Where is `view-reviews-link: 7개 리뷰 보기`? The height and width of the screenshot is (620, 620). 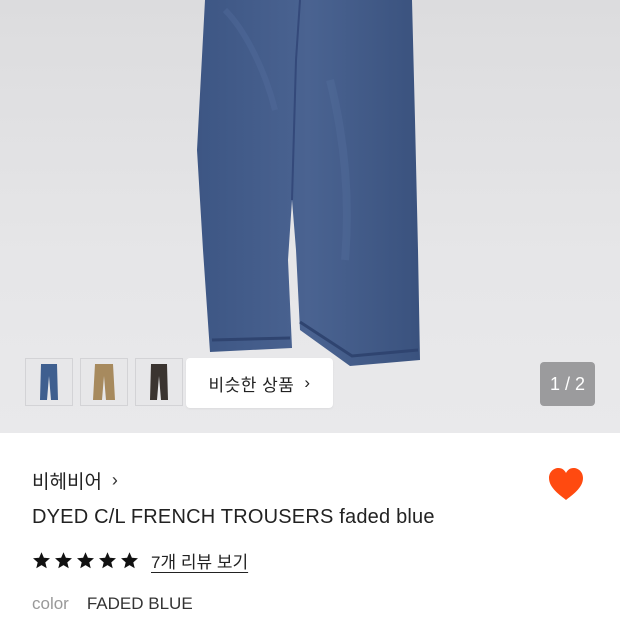
view-reviews-link: 7개 리뷰 보기 is located at coordinates (199, 560).